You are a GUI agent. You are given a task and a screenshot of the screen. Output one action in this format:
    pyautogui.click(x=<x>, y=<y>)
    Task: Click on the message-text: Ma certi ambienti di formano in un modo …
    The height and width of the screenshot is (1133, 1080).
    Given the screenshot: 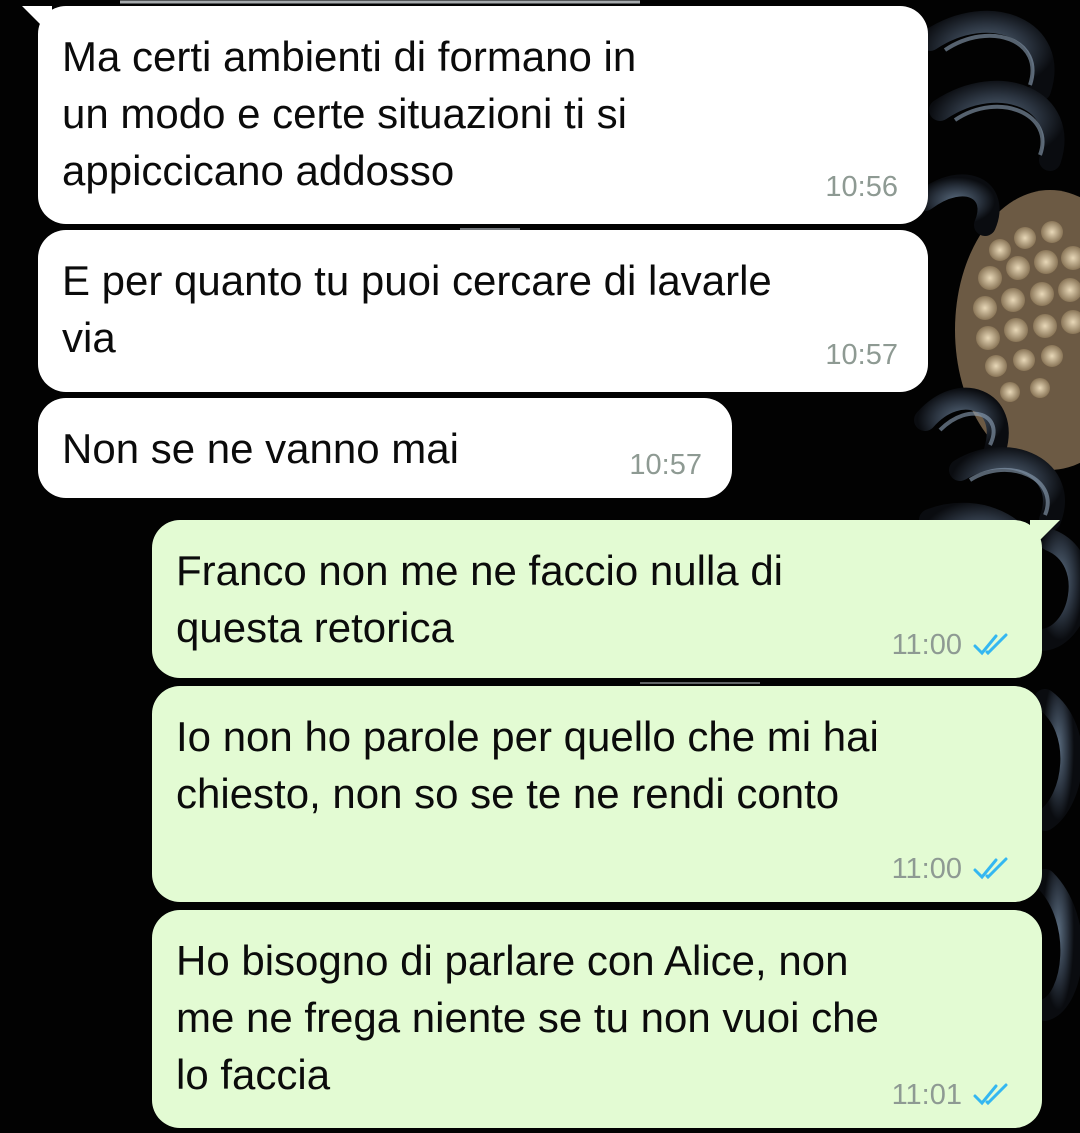 What is the action you would take?
    pyautogui.click(x=349, y=113)
    